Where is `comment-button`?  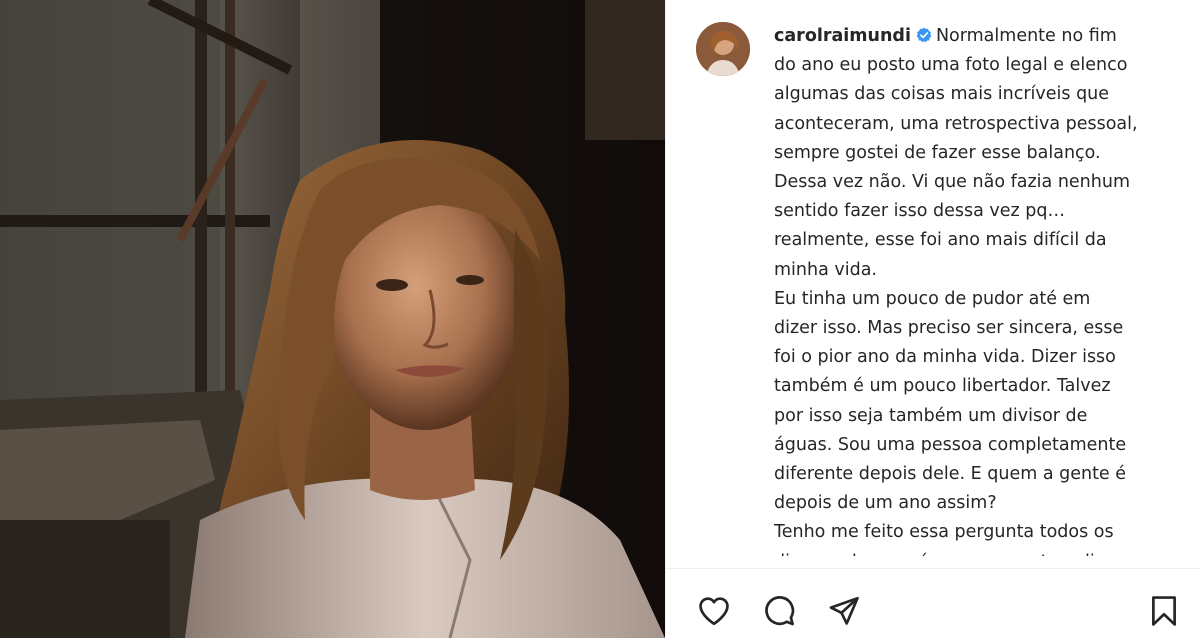 comment-button is located at coordinates (779, 611).